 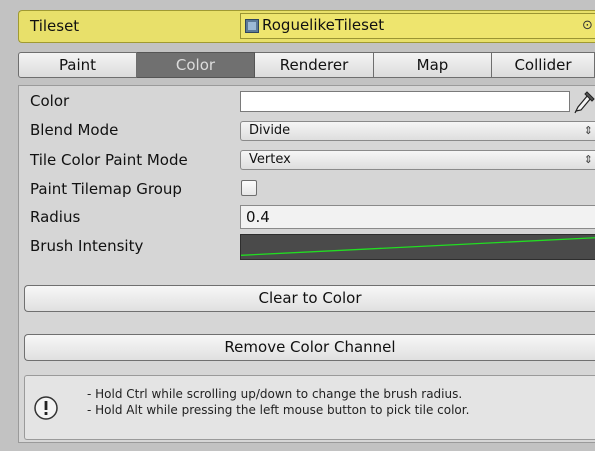 I want to click on paint-tilemap-group-label: Paint Tilemap Group, so click(x=106, y=189).